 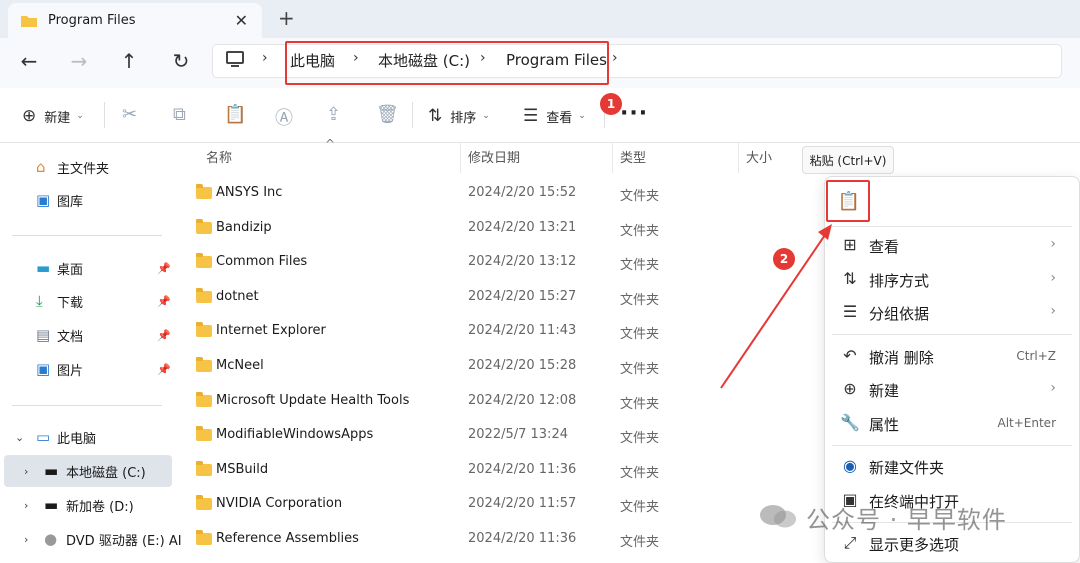 I want to click on sidebar-item-desktop: ▬ 桌面 📌, so click(x=87, y=268).